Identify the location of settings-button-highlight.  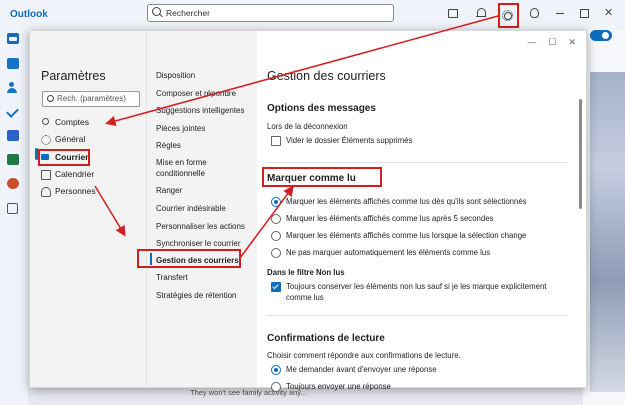
(508, 15).